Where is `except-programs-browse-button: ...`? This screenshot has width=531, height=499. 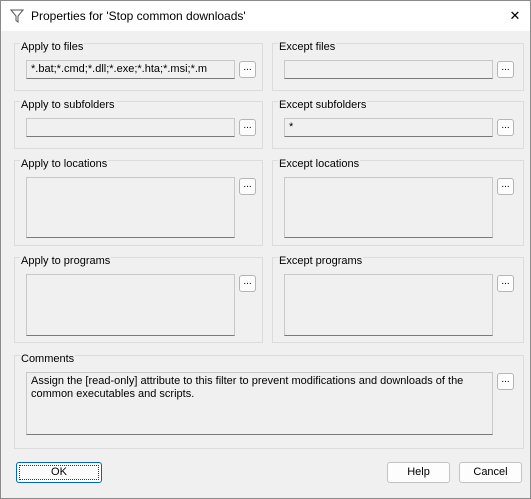 except-programs-browse-button: ... is located at coordinates (505, 283).